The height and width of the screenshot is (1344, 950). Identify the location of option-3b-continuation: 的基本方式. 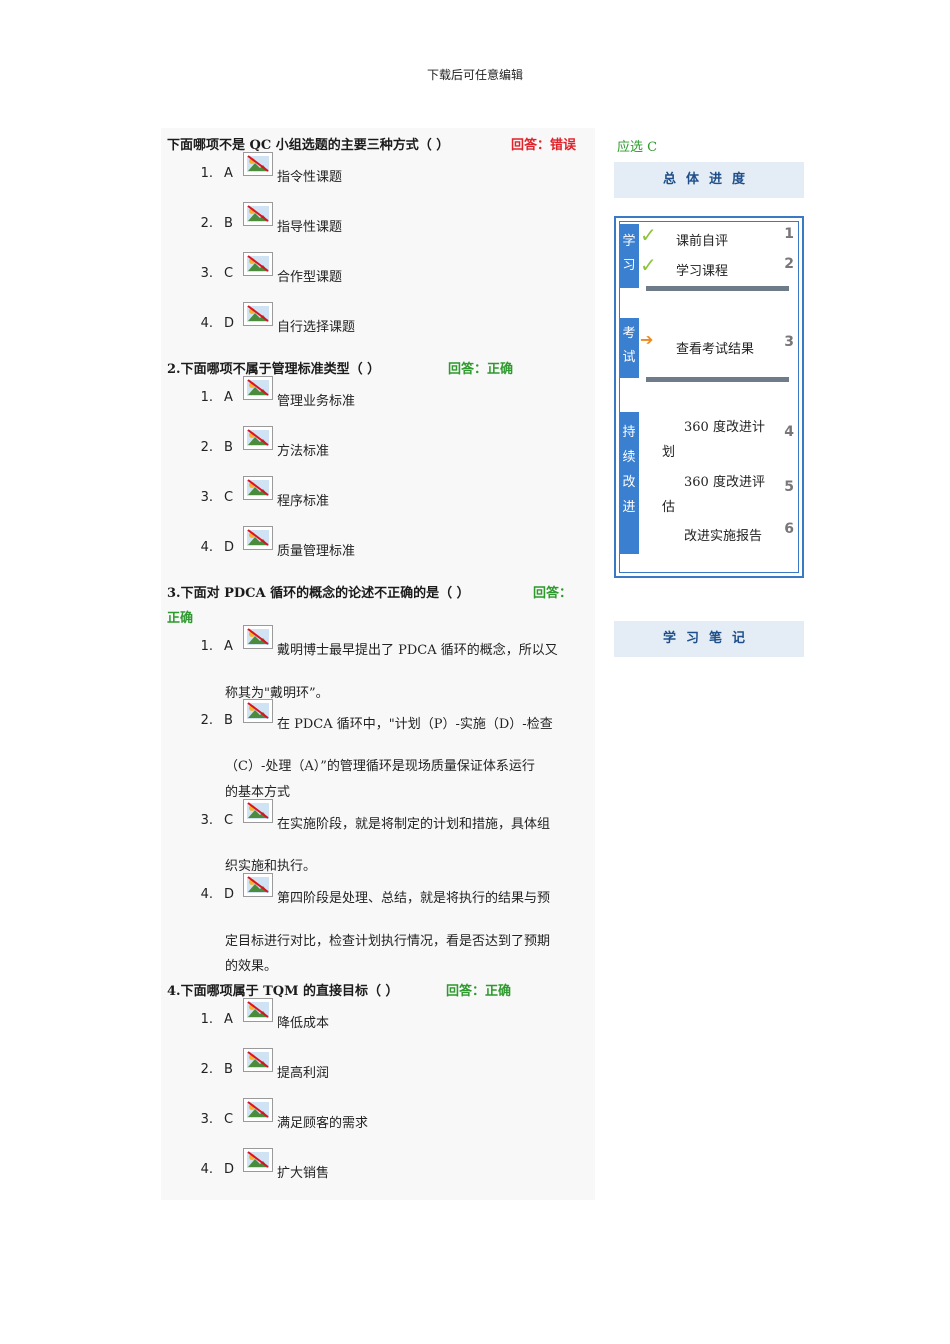
(258, 792).